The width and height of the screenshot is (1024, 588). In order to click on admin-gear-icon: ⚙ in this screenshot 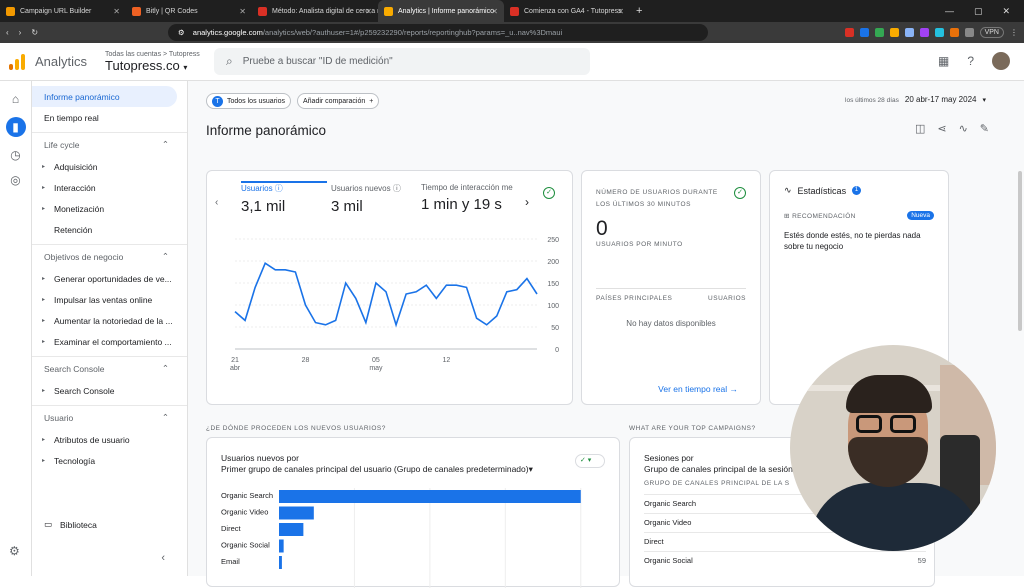, I will do `click(14, 551)`.